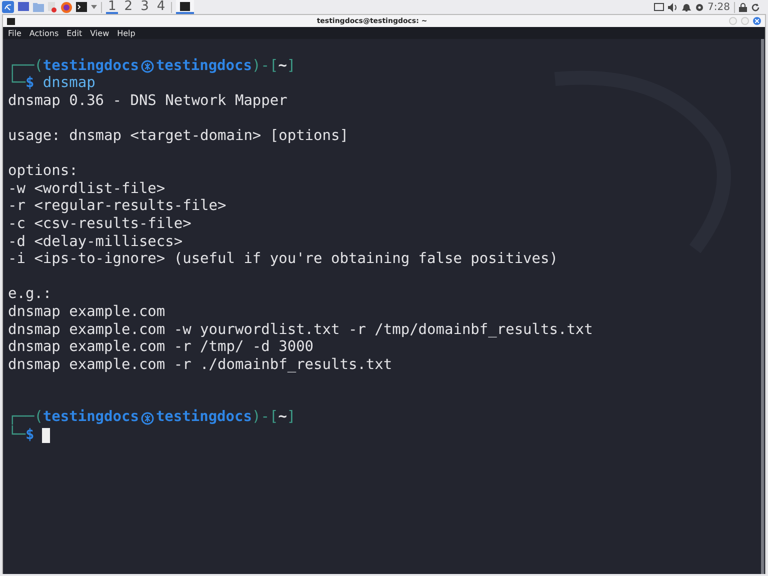 This screenshot has height=576, width=768. I want to click on menu-item: Help, so click(126, 33).